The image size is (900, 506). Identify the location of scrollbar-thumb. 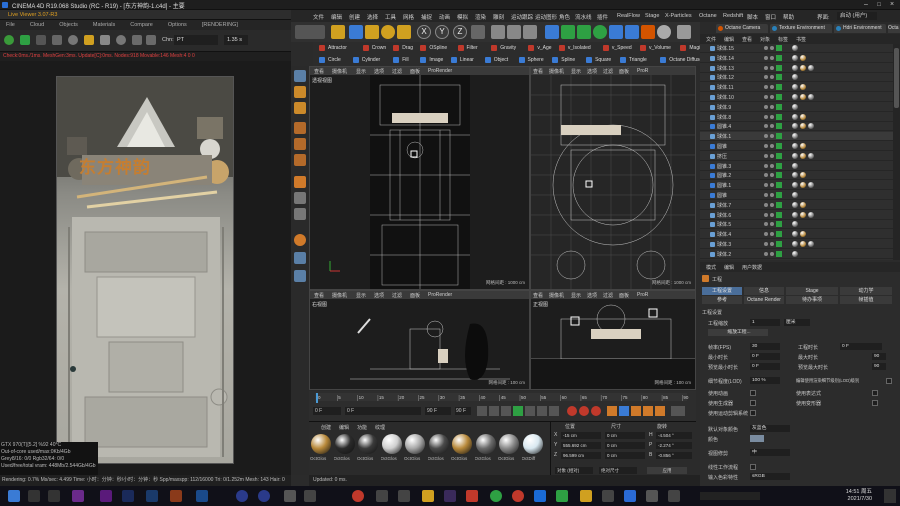
(896, 78).